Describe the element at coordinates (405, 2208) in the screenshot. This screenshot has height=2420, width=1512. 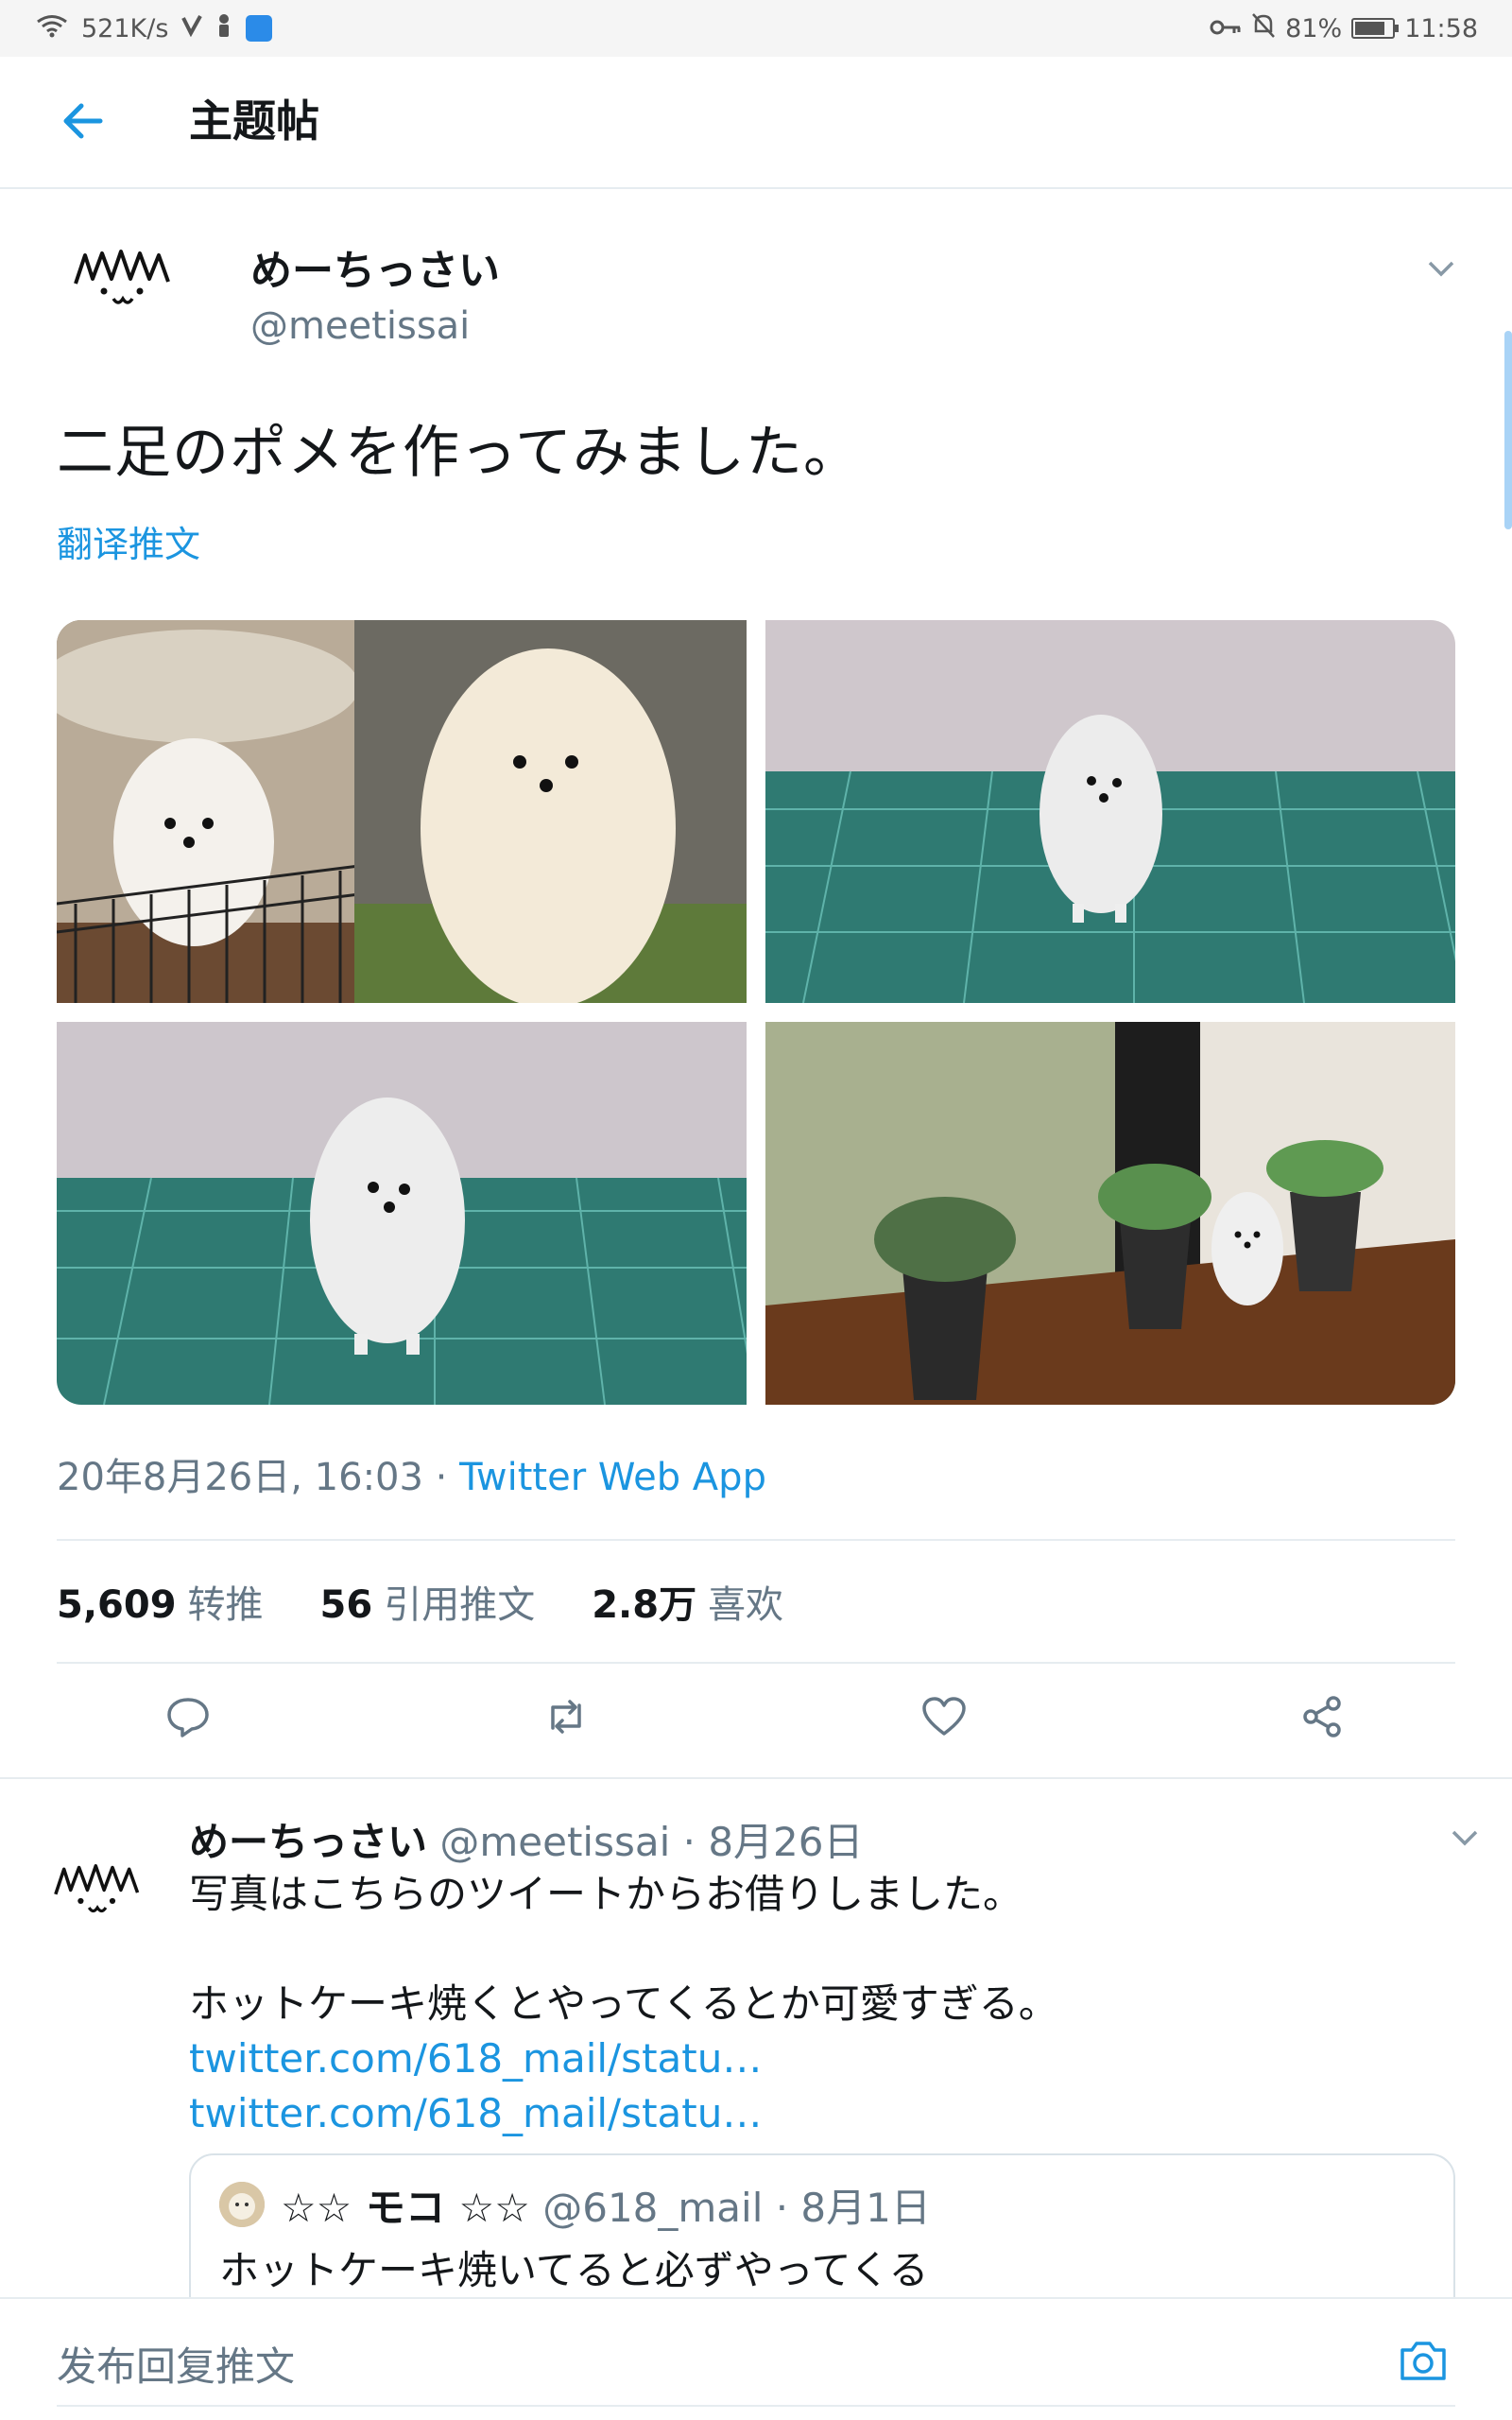
I see `quoted-author-name: ☆☆ モコ ☆☆` at that location.